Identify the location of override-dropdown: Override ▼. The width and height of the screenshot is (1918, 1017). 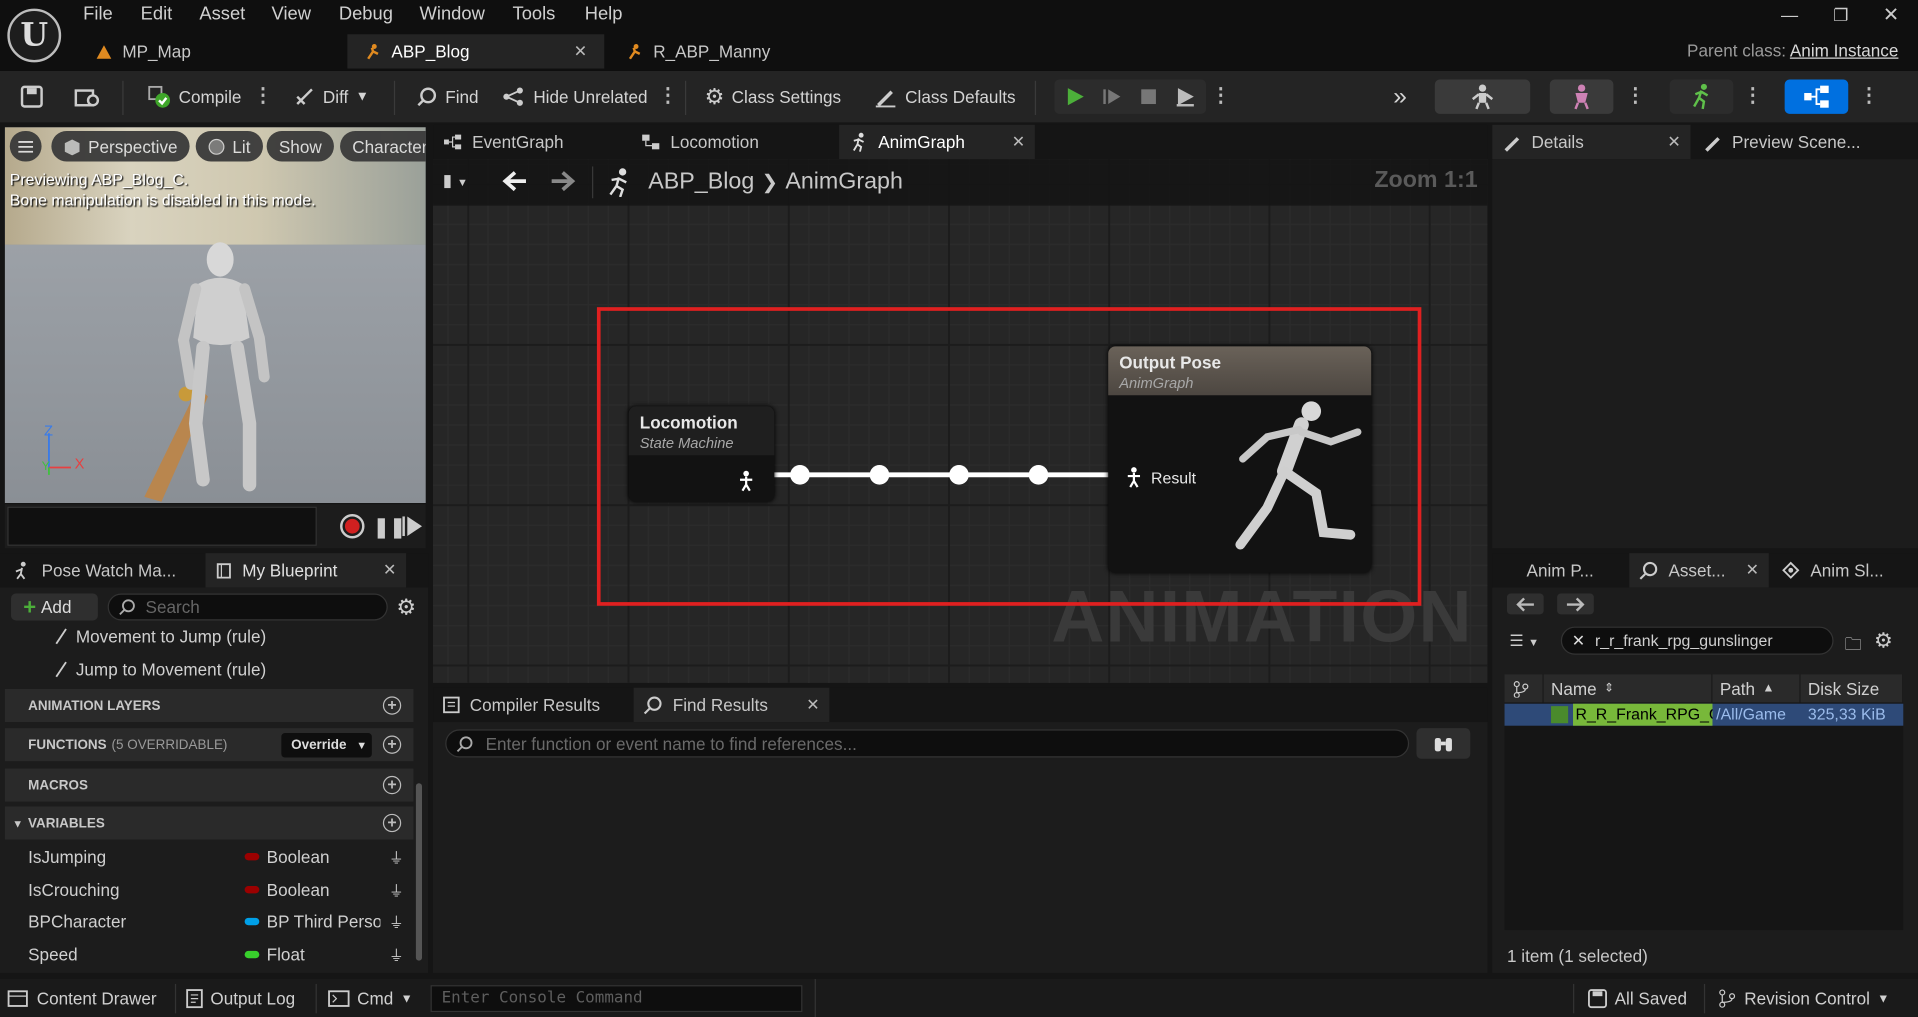
(326, 745).